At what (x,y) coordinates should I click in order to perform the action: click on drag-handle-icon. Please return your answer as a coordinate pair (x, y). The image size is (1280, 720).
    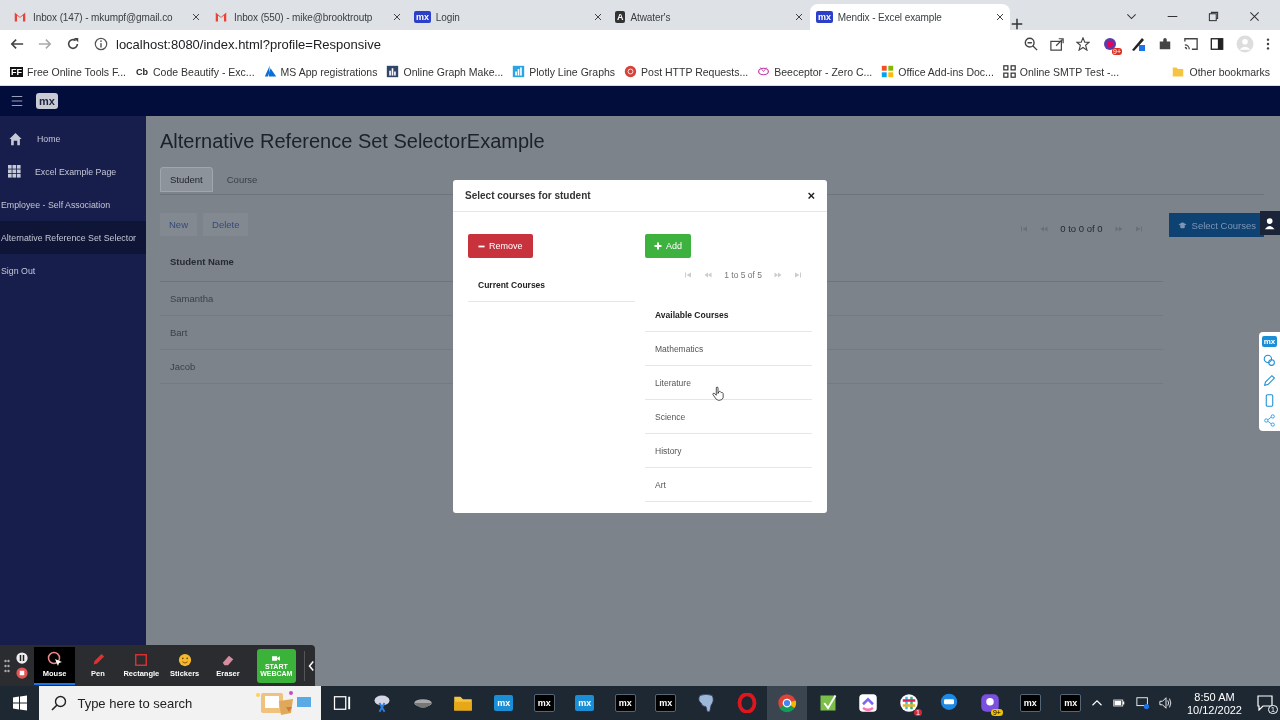
    Looking at the image, I should click on (7, 665).